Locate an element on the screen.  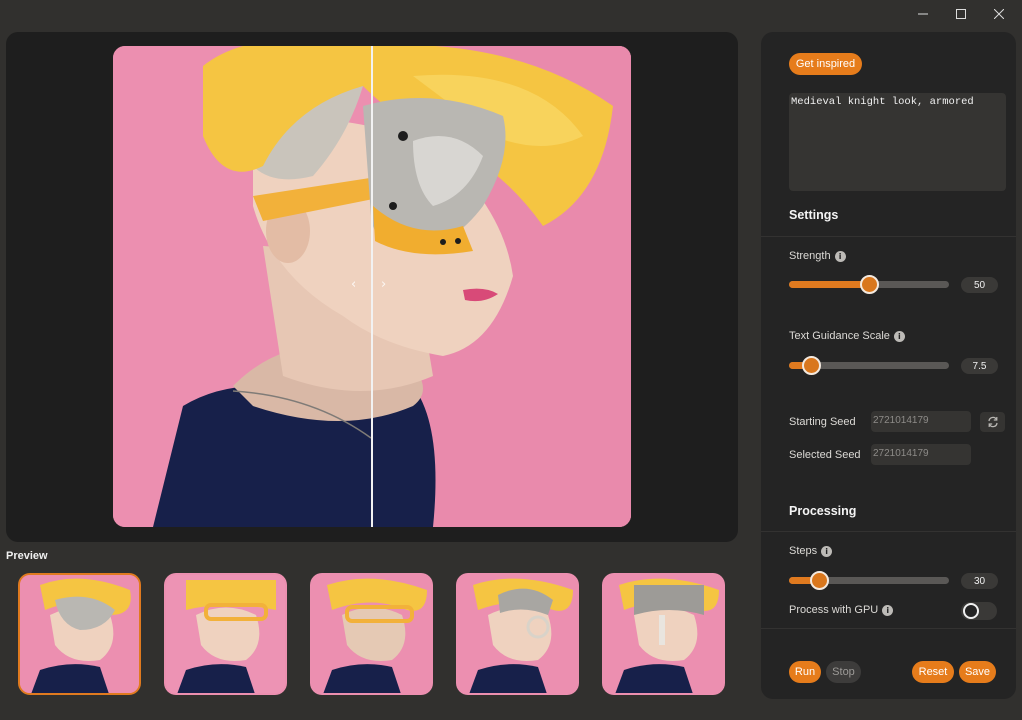
reset-button: Reset is located at coordinates (933, 672).